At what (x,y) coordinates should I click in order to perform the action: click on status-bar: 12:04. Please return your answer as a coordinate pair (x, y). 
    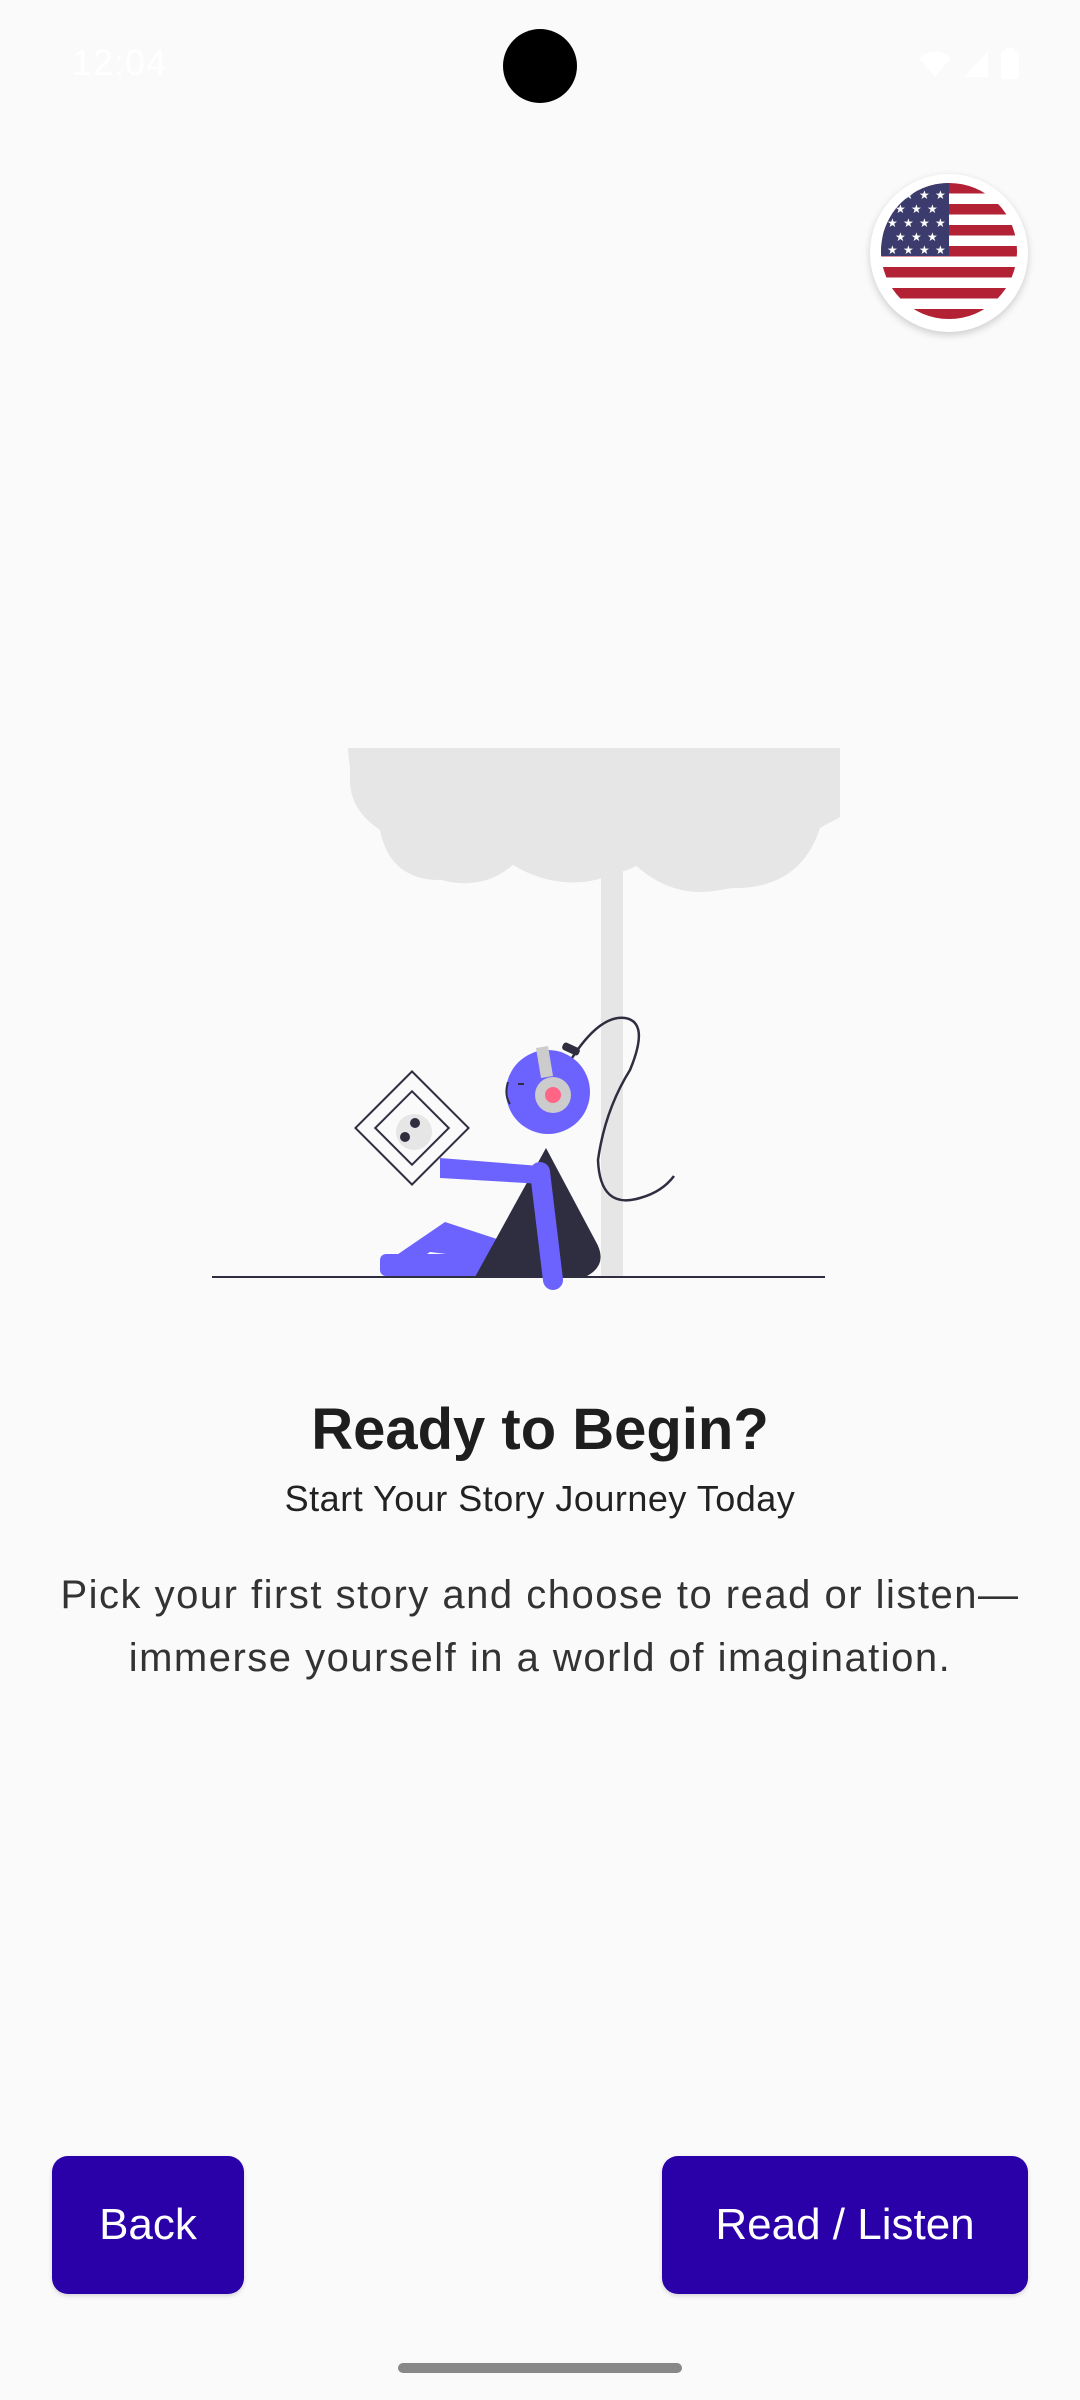
    Looking at the image, I should click on (540, 65).